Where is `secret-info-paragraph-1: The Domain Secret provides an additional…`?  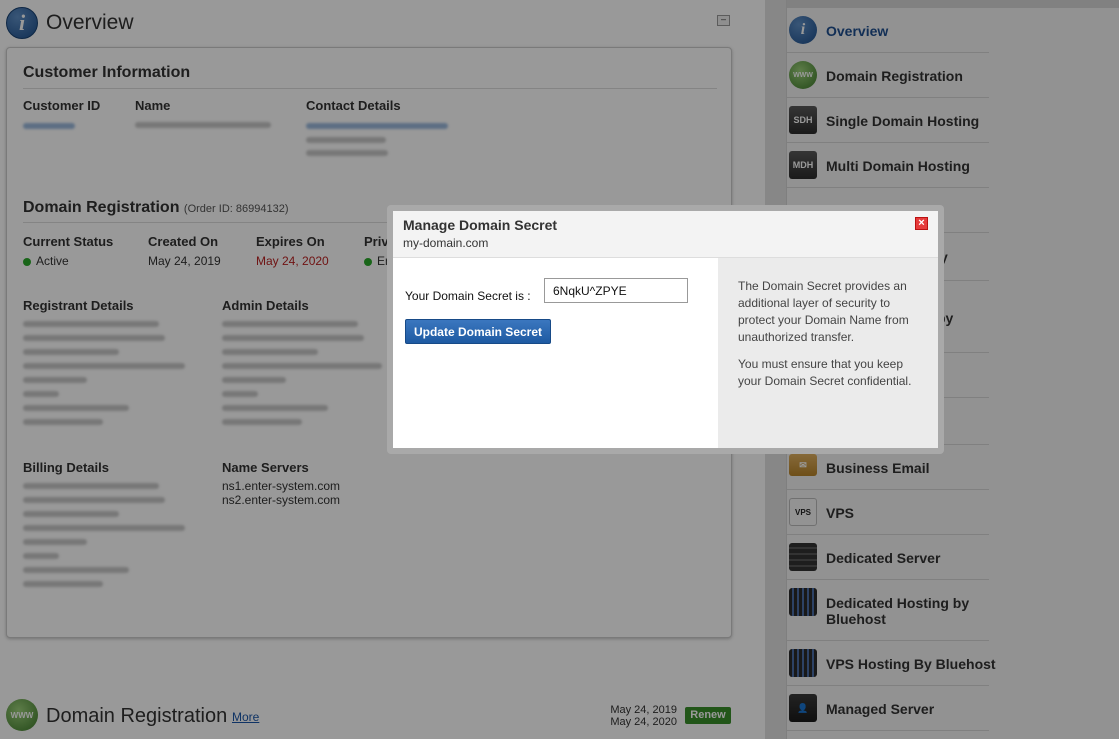 secret-info-paragraph-1: The Domain Secret provides an additional… is located at coordinates (823, 311).